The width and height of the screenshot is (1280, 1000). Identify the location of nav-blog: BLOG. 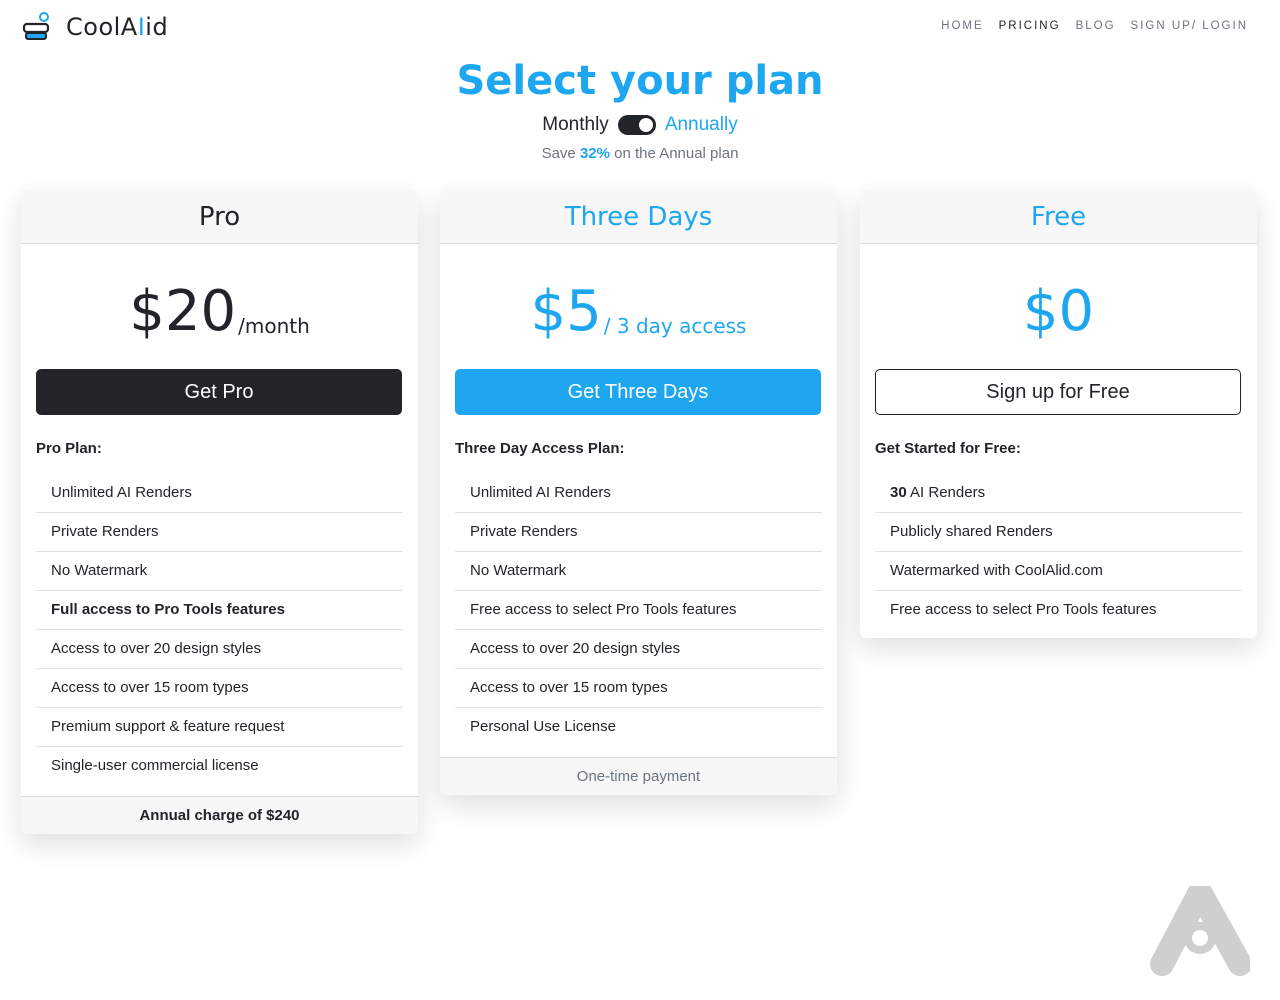
(1096, 26).